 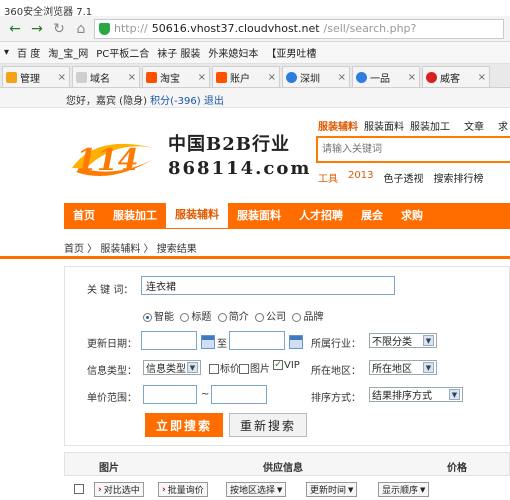 What do you see at coordinates (184, 425) in the screenshot?
I see `search-submit-button: 立即搜索` at bounding box center [184, 425].